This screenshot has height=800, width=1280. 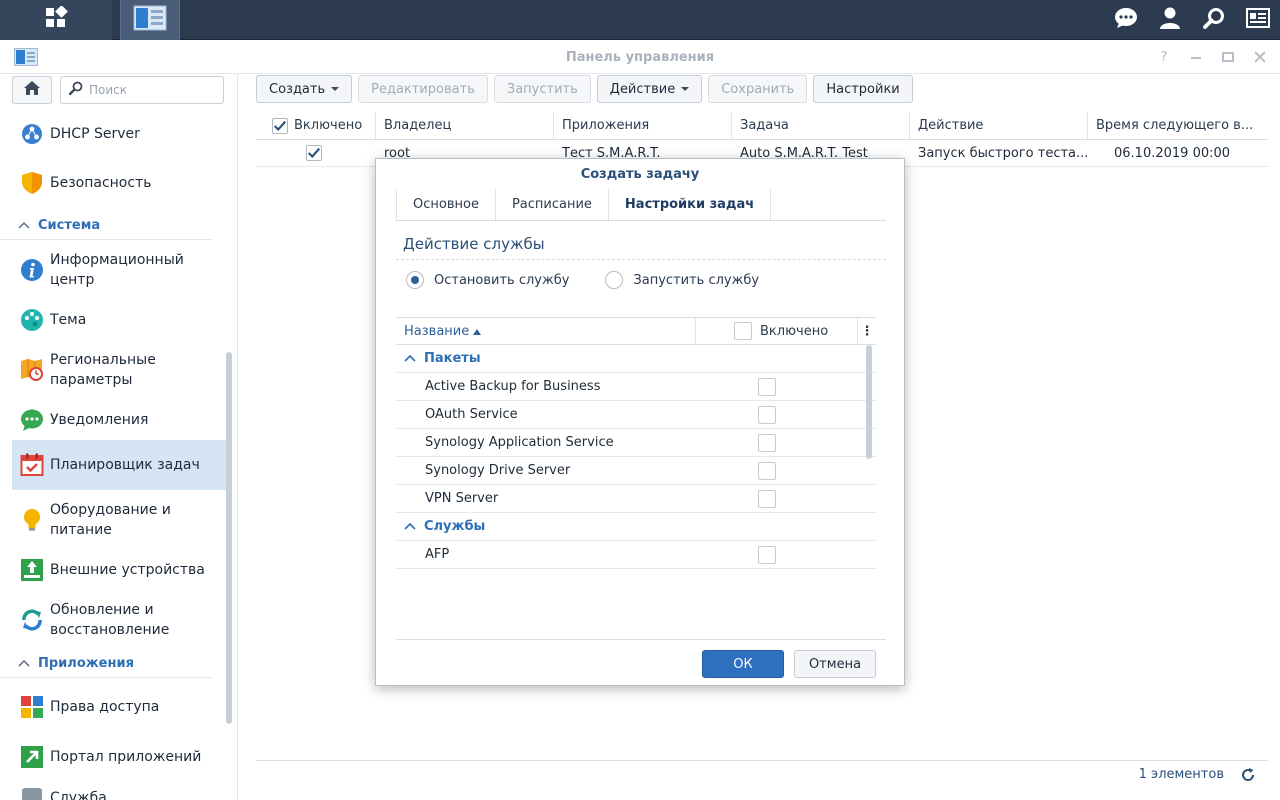 I want to click on list-item: Synology Application Service, so click(x=636, y=443).